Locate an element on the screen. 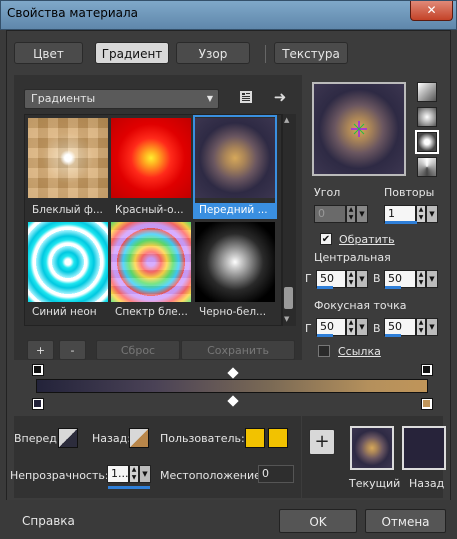  reset-button: Сброс is located at coordinates (138, 350).